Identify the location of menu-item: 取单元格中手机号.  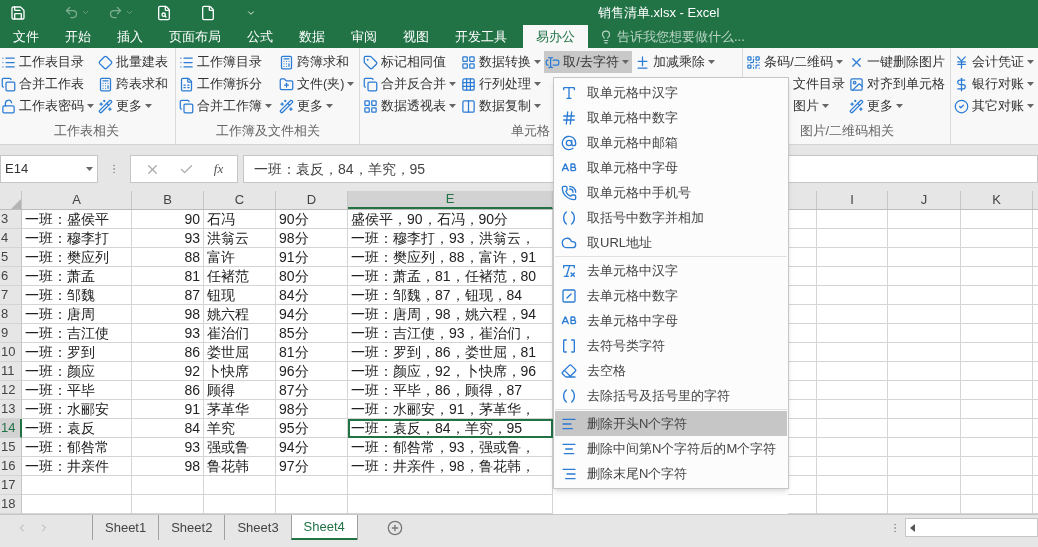
(671, 192).